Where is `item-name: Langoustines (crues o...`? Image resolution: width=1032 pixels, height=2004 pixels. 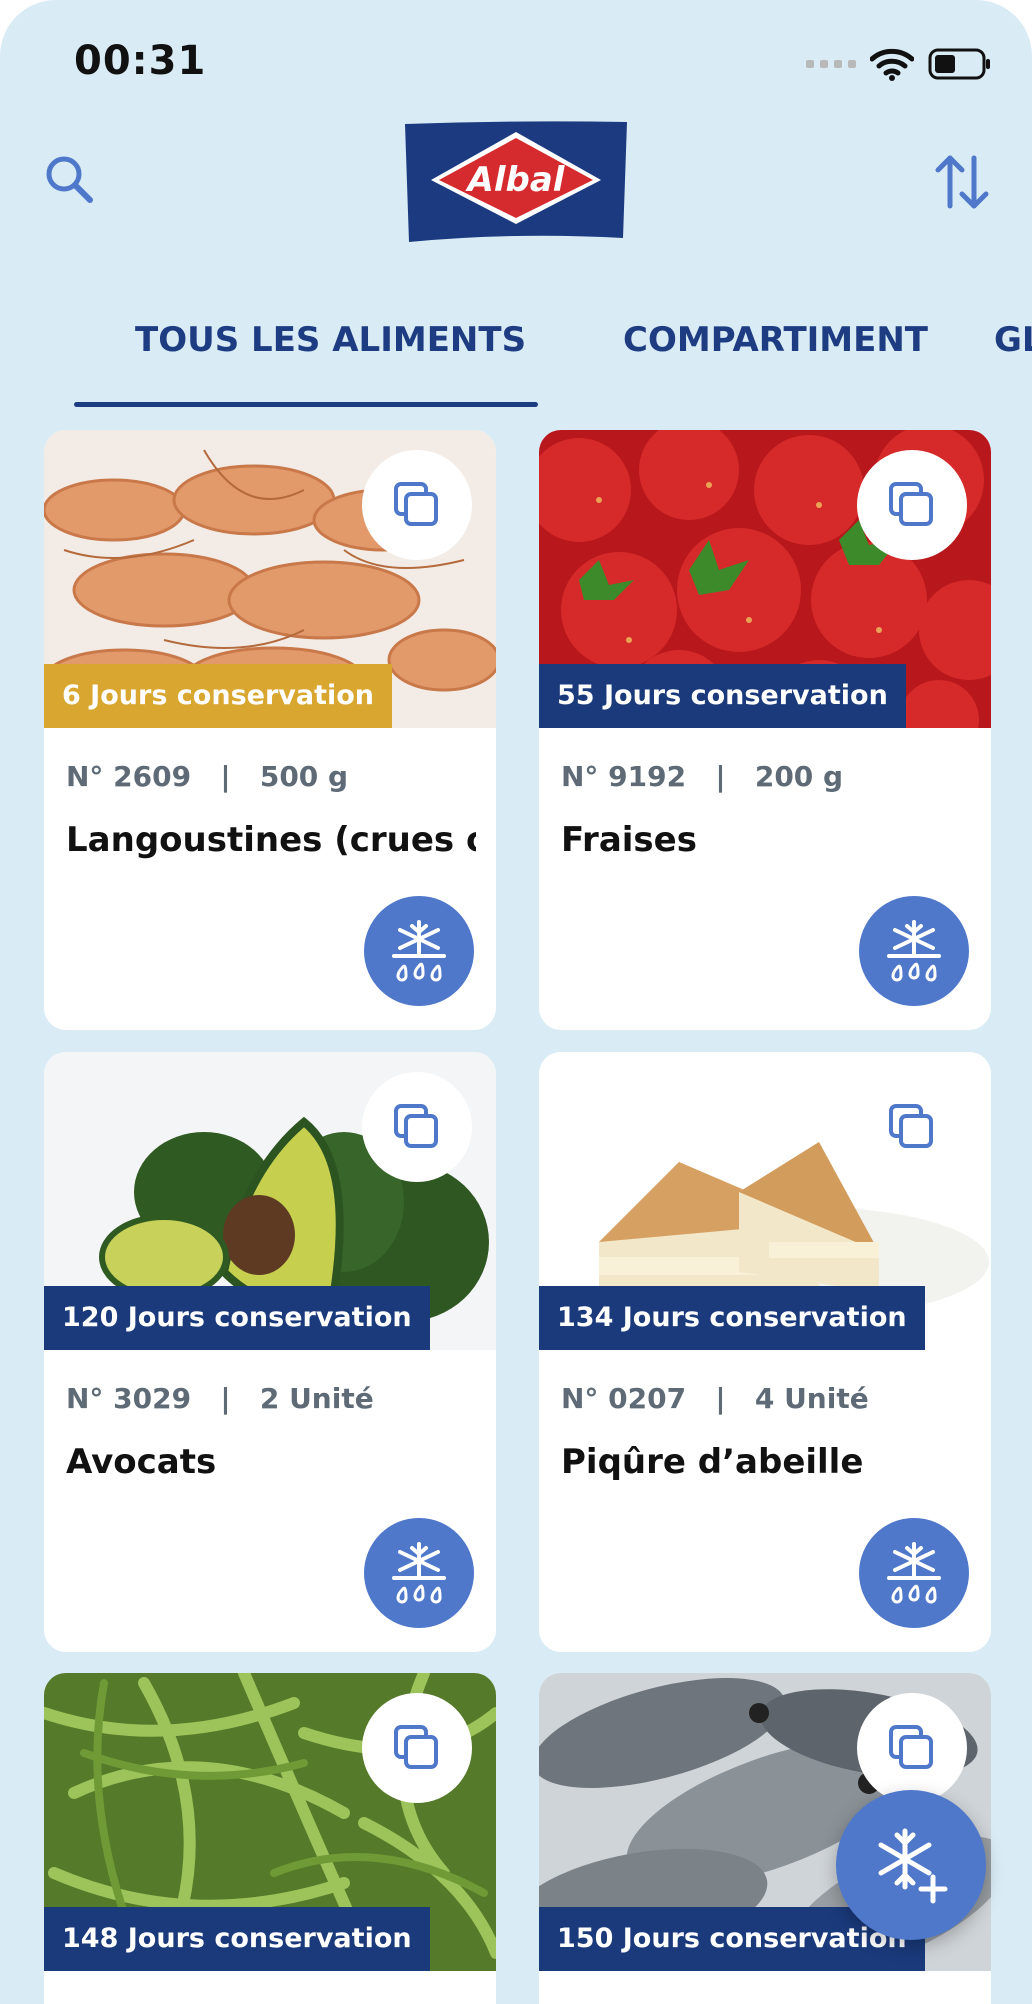 item-name: Langoustines (crues o... is located at coordinates (271, 840).